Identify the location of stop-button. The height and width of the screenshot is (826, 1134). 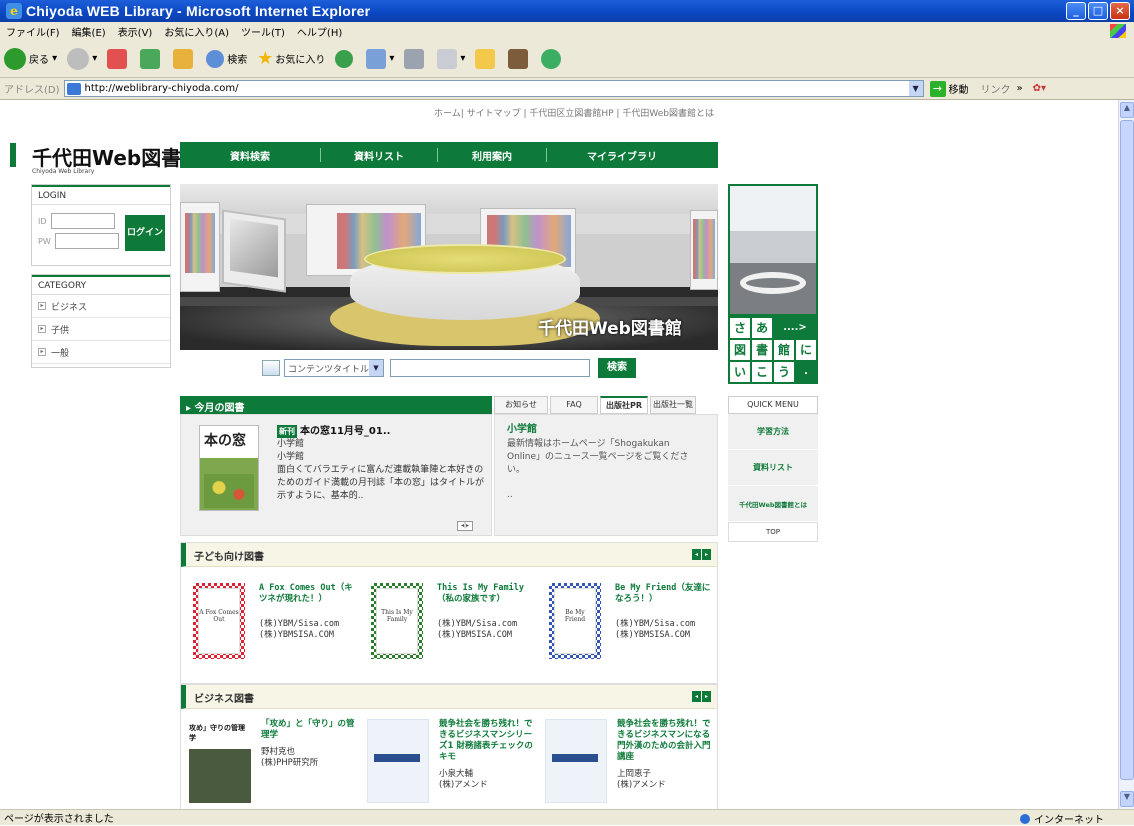
(118, 58).